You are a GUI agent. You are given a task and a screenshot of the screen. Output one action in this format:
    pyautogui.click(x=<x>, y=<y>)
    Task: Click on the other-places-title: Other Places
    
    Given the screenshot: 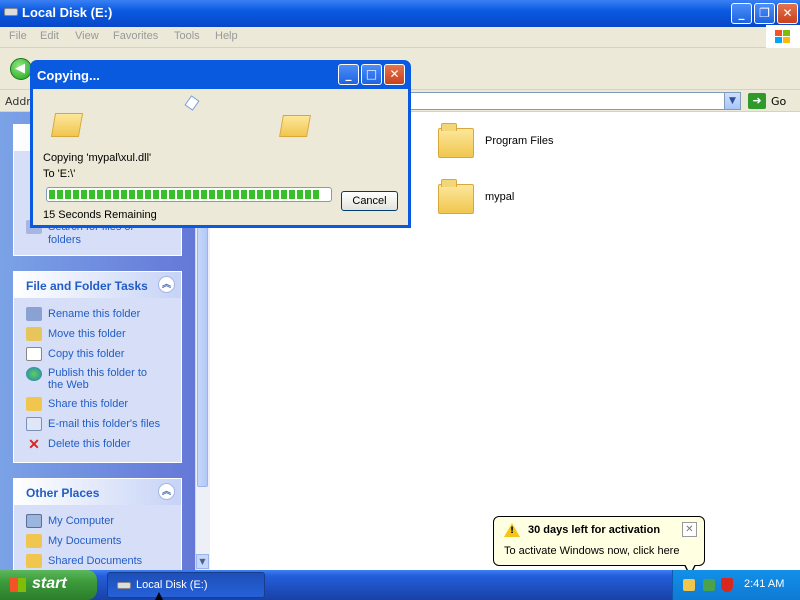 What is the action you would take?
    pyautogui.click(x=63, y=493)
    